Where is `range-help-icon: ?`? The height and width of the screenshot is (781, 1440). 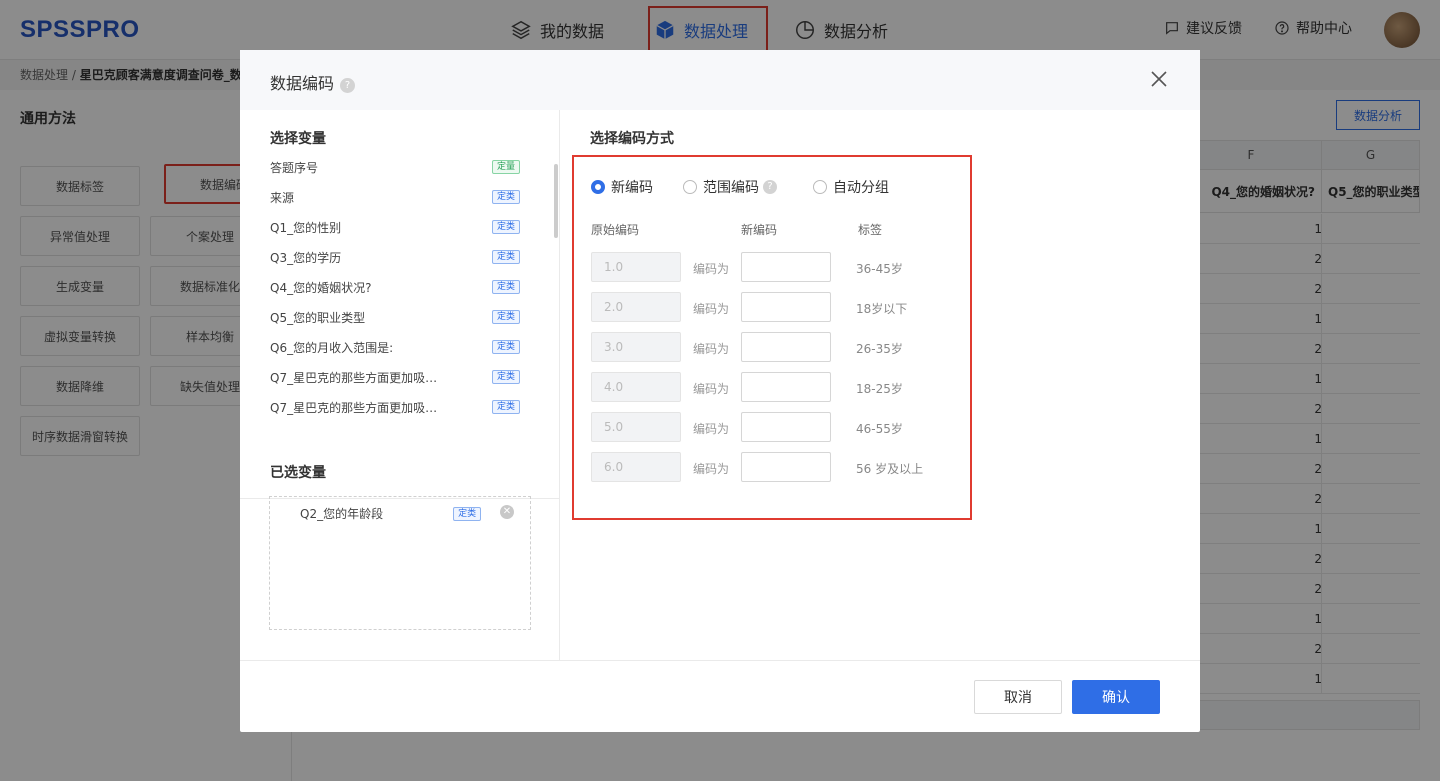 range-help-icon: ? is located at coordinates (770, 187).